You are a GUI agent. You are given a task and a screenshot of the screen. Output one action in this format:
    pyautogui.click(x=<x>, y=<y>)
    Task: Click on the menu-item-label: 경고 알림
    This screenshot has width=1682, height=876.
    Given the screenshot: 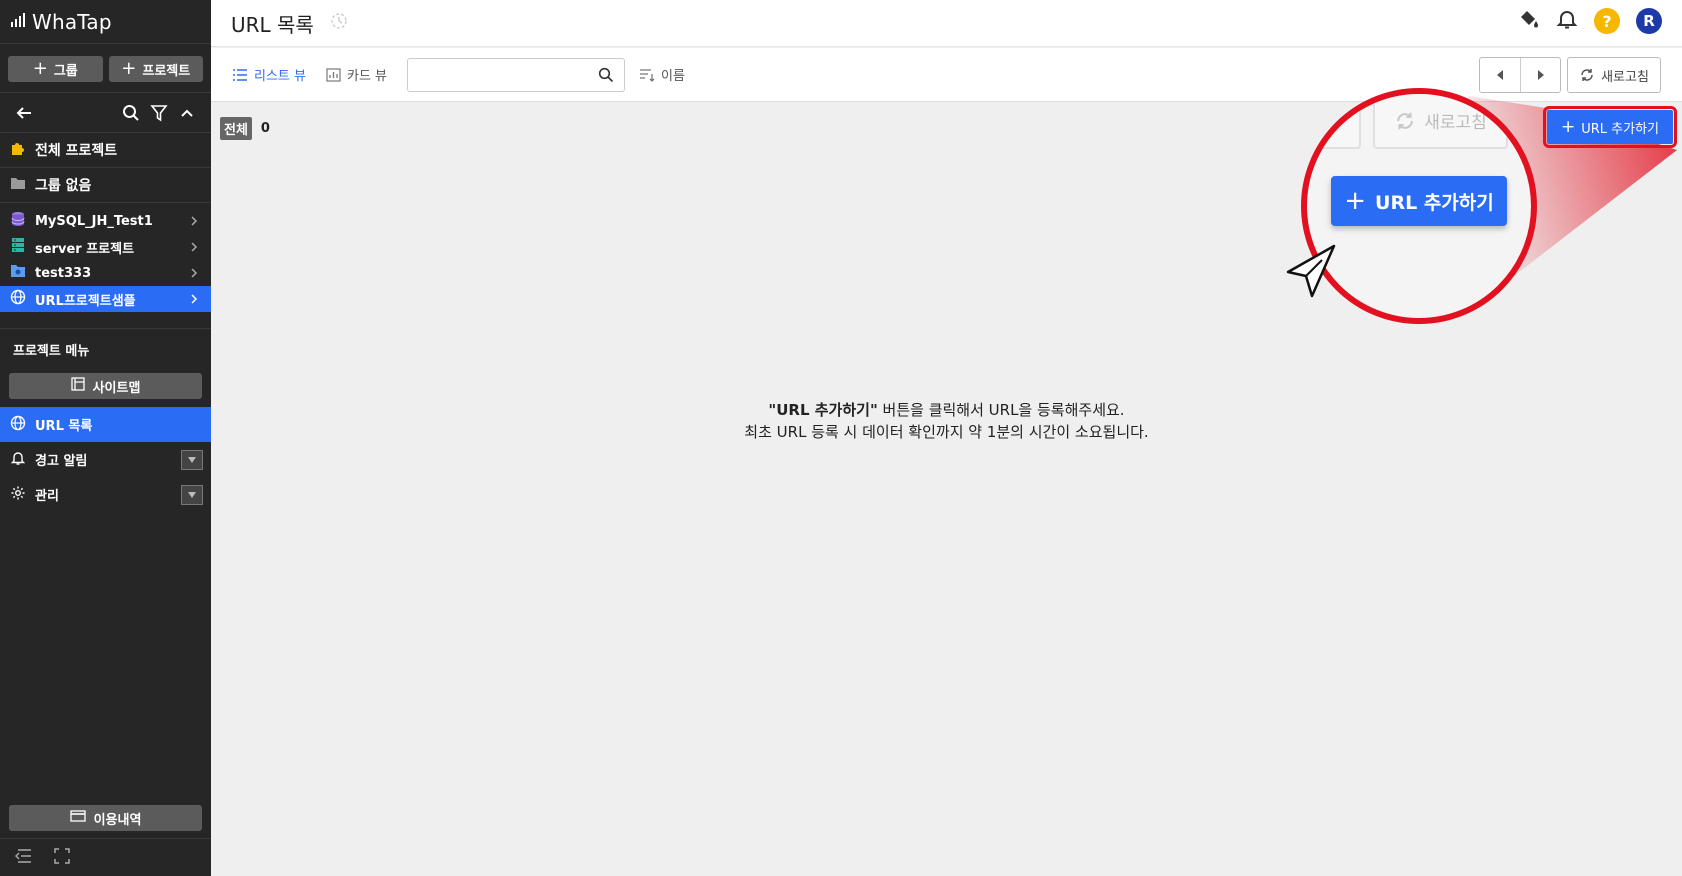 What is the action you would take?
    pyautogui.click(x=61, y=461)
    